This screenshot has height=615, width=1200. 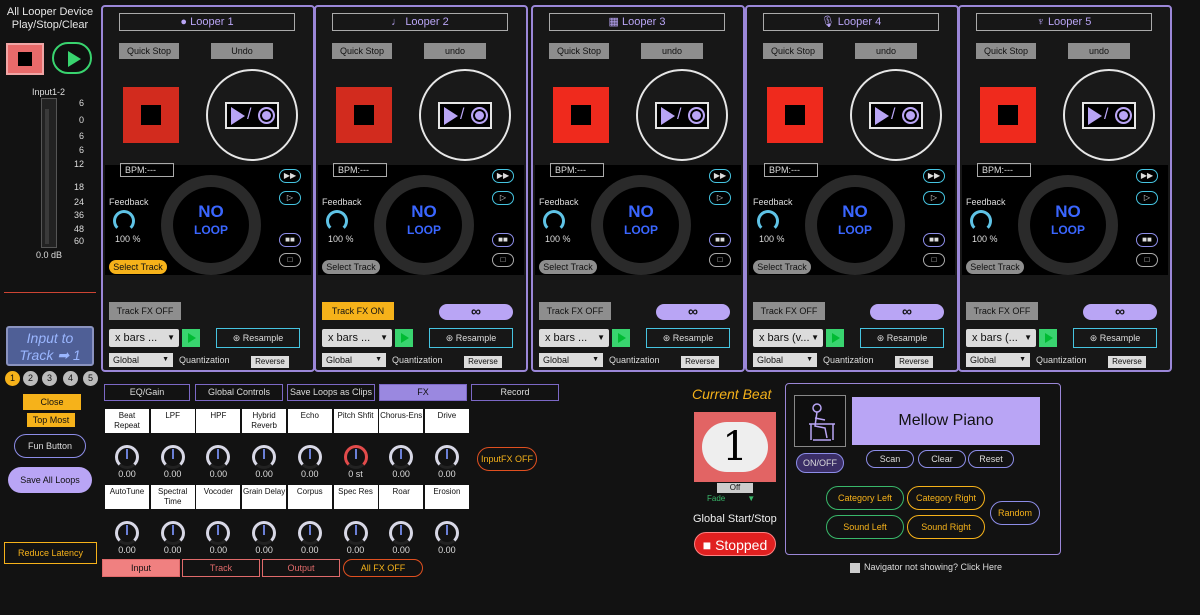 What do you see at coordinates (50, 446) in the screenshot?
I see `fun-button: Fun Button` at bounding box center [50, 446].